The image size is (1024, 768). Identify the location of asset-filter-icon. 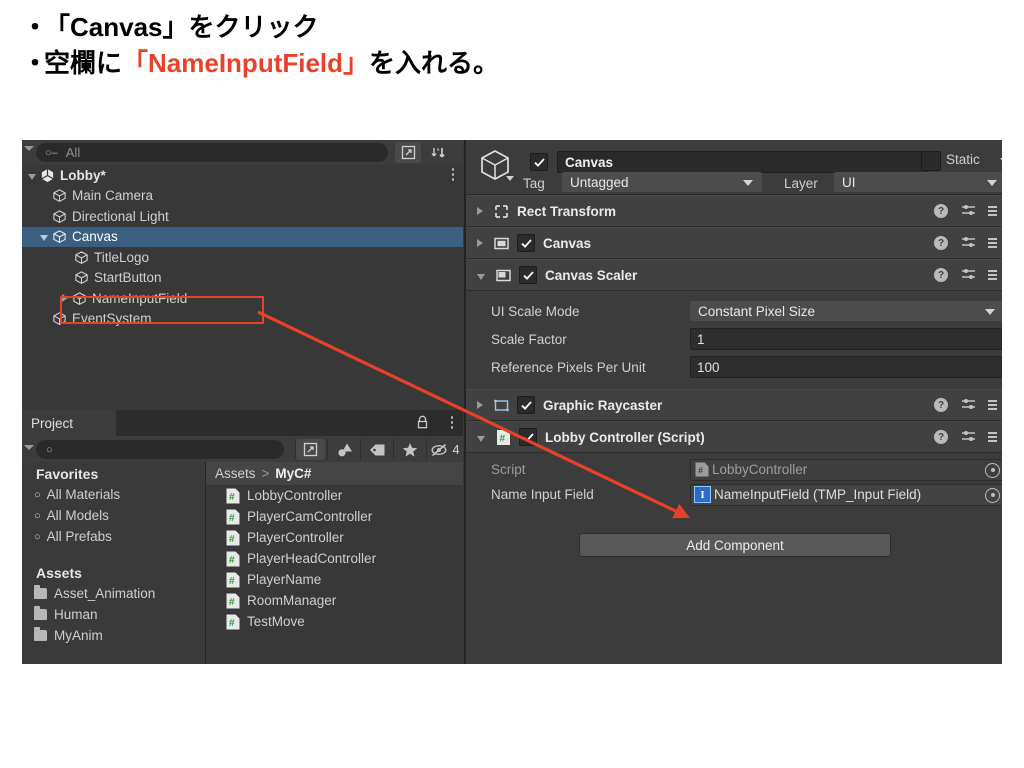
(343, 449).